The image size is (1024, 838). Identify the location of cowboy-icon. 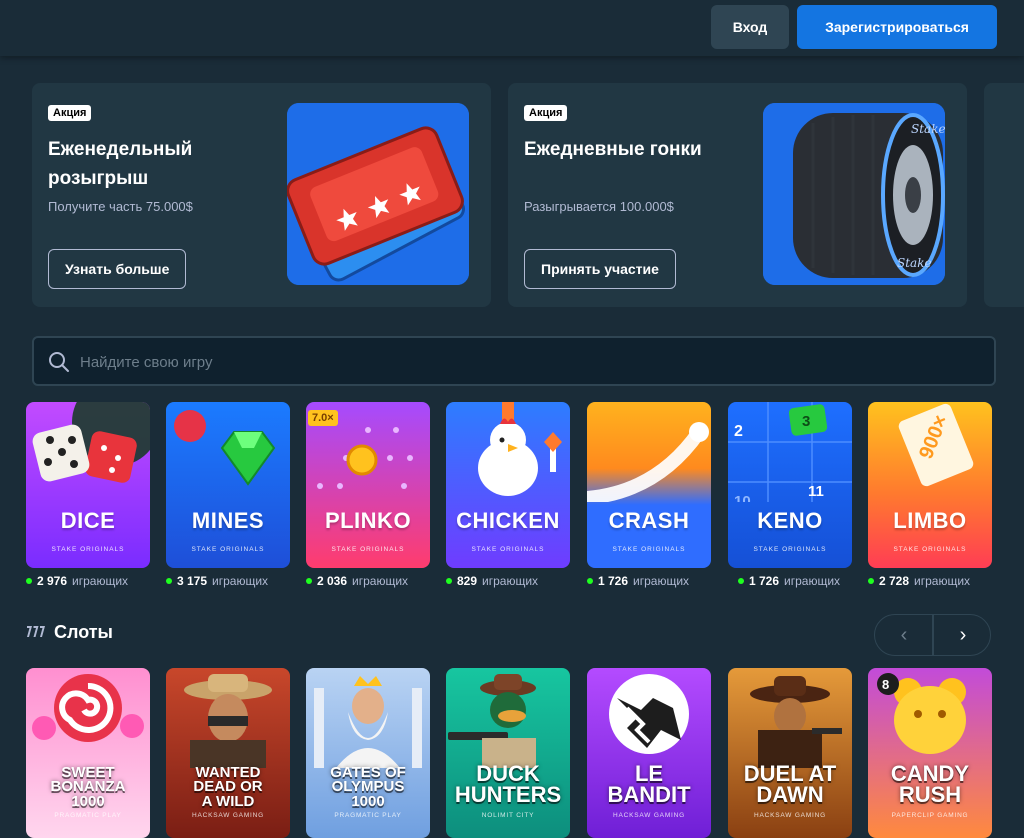
(228, 721).